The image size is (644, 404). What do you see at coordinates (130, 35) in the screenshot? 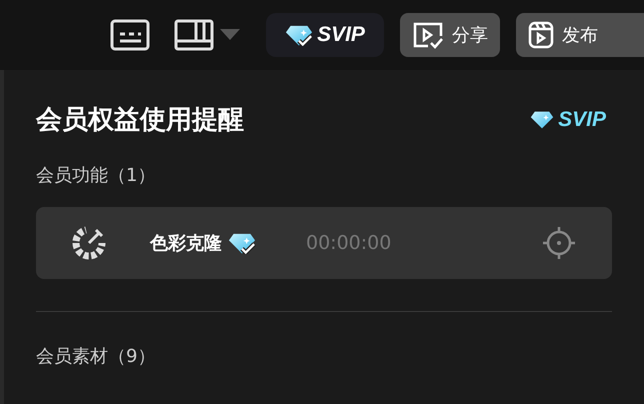
I see `subtitle-icon` at bounding box center [130, 35].